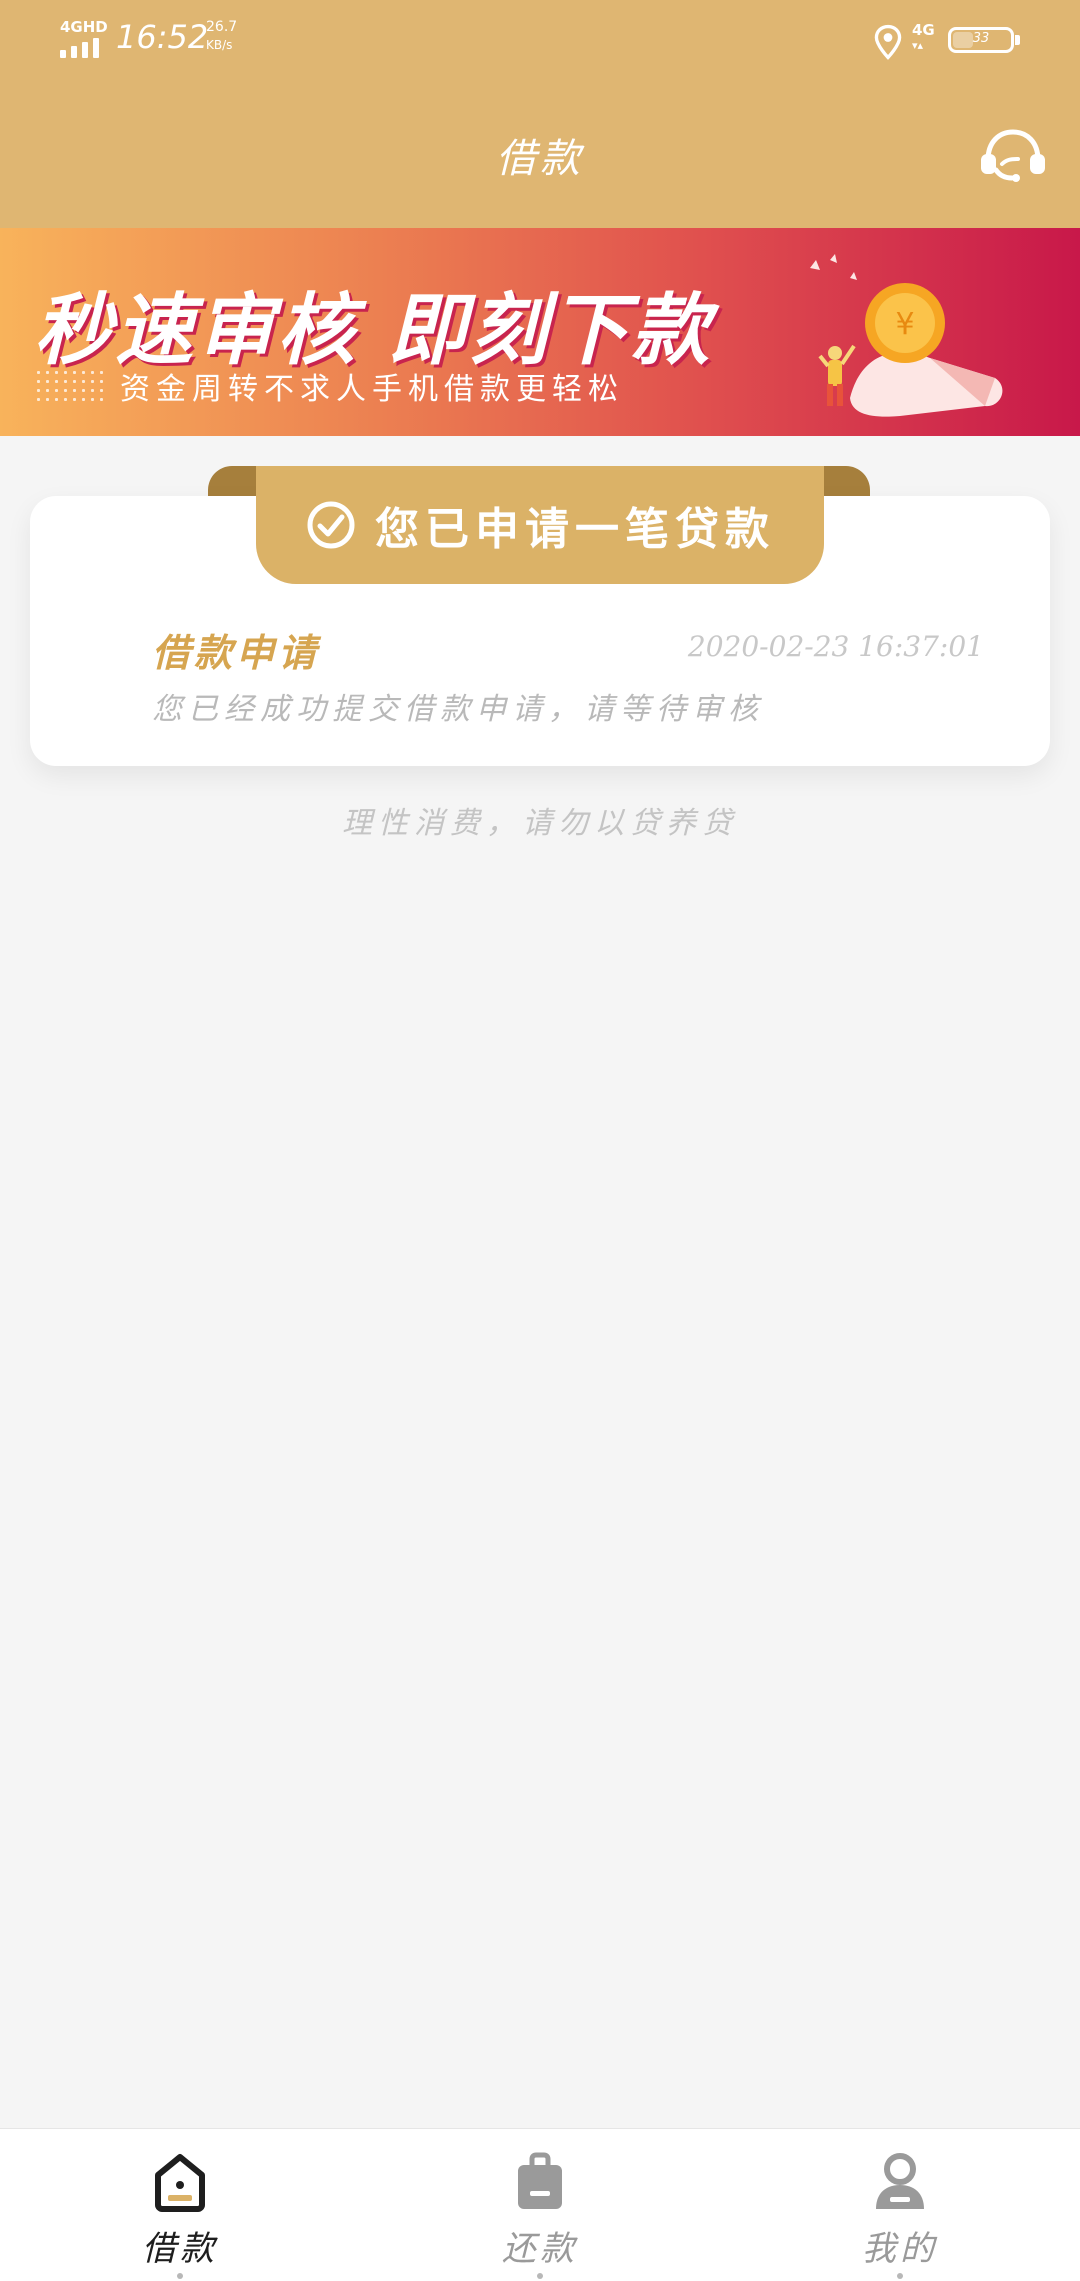  I want to click on battery-level: 33, so click(981, 38).